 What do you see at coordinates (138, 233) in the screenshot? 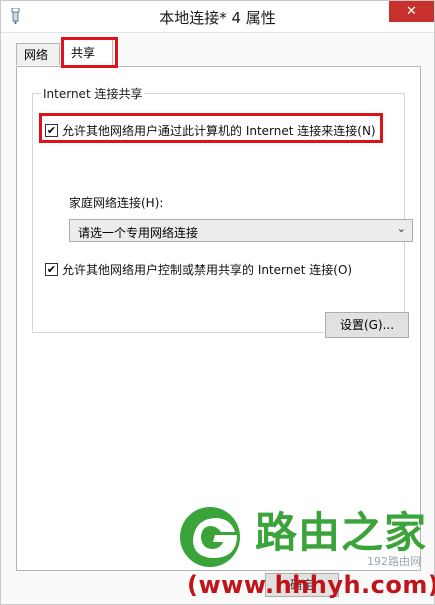
I see `home-network-select-value: 请选一个专用网络连接` at bounding box center [138, 233].